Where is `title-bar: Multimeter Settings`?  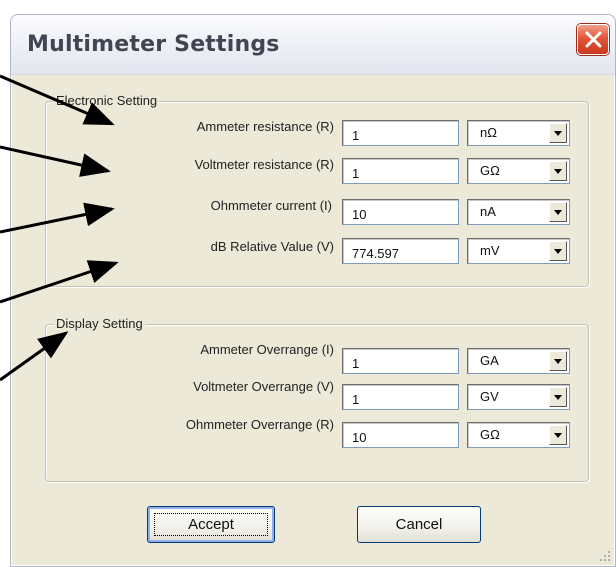 title-bar: Multimeter Settings is located at coordinates (313, 45).